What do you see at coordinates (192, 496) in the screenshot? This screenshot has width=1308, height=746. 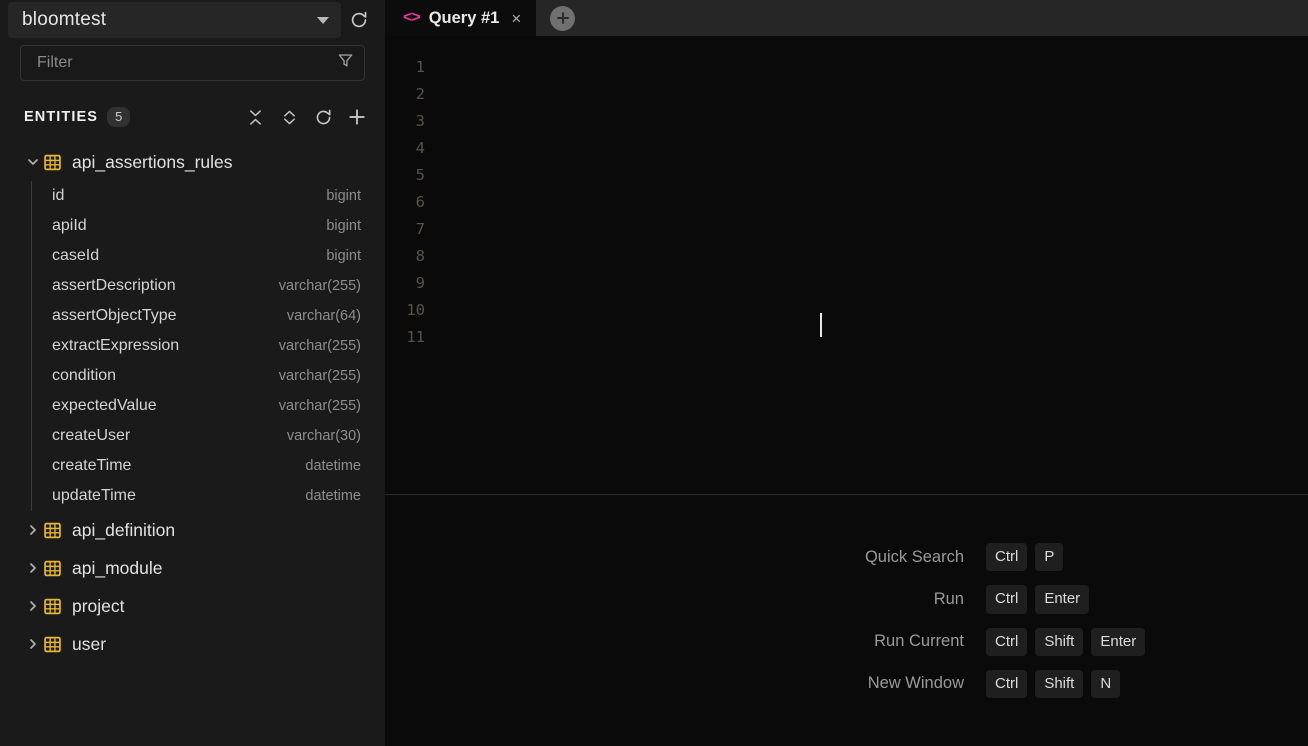 I see `column-row: updateTime datetime` at bounding box center [192, 496].